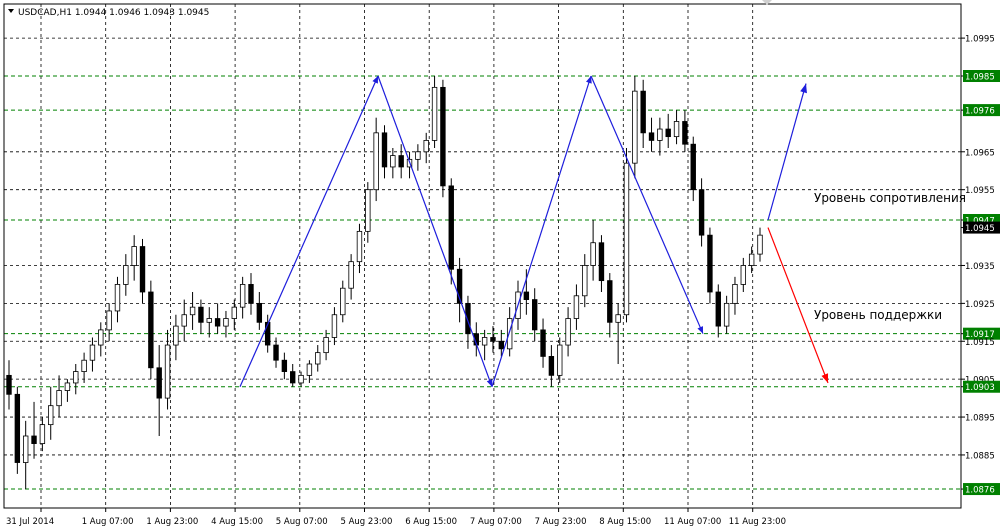 This screenshot has height=530, width=1003. What do you see at coordinates (980, 191) in the screenshot?
I see `price-tick-label: 1.0955` at bounding box center [980, 191].